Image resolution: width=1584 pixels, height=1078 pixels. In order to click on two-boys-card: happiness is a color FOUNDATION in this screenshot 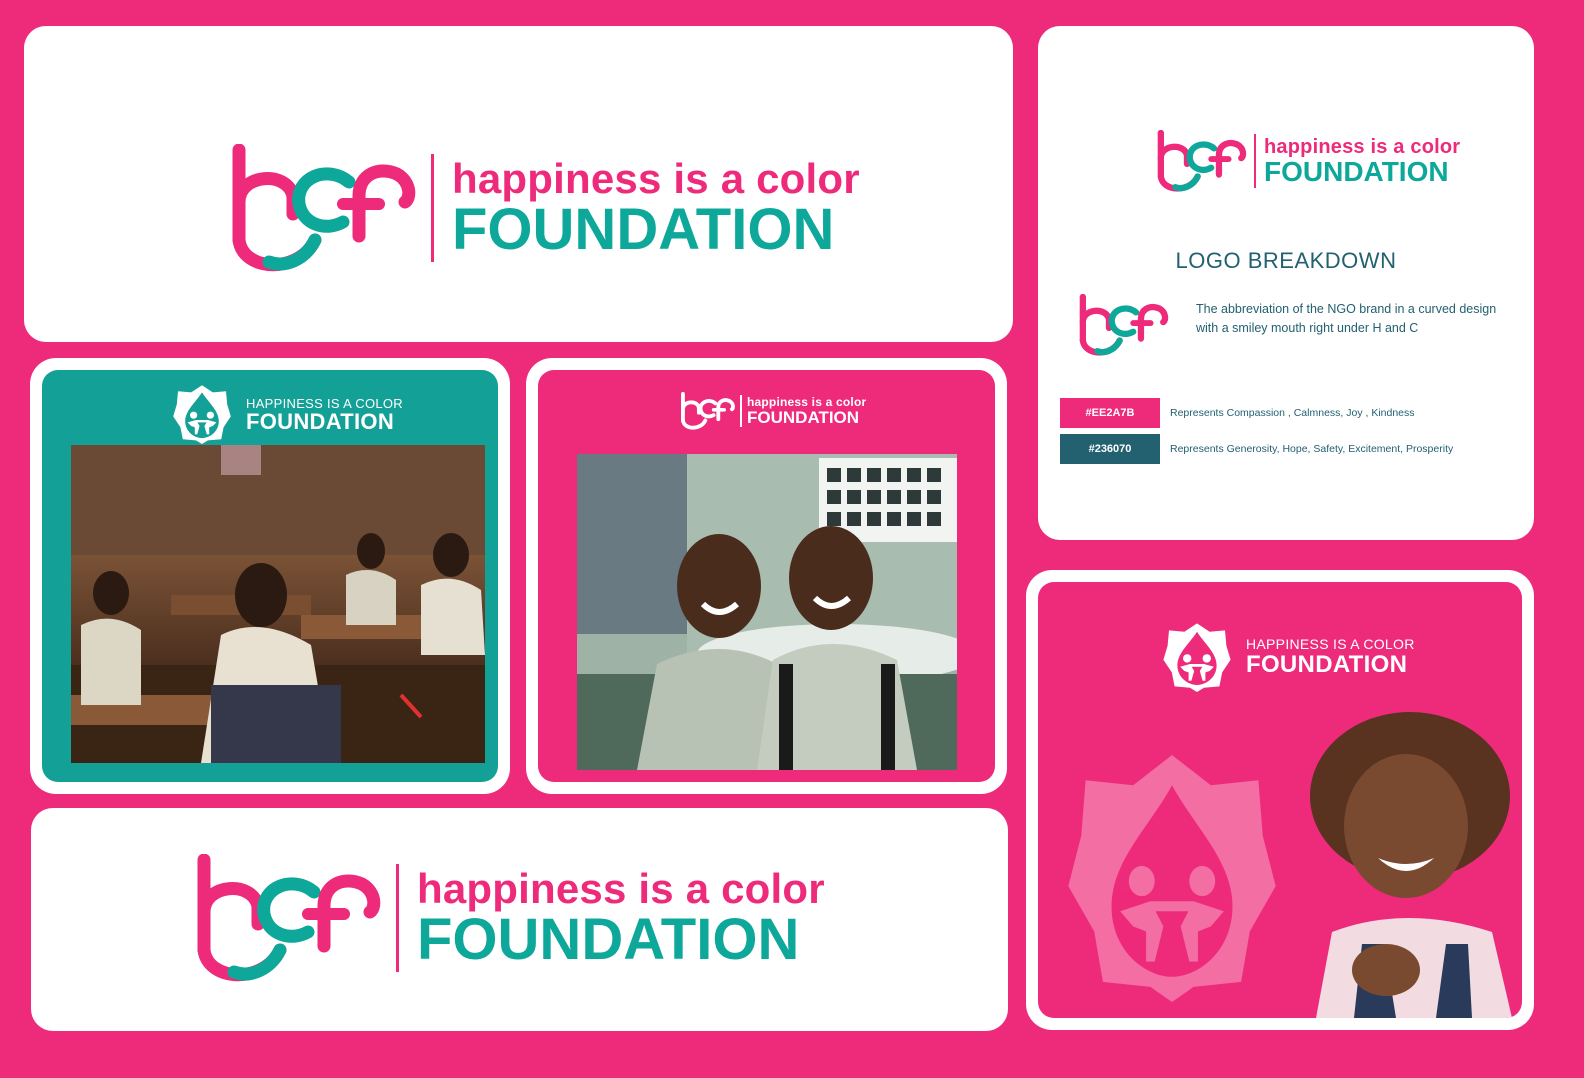, I will do `click(766, 576)`.